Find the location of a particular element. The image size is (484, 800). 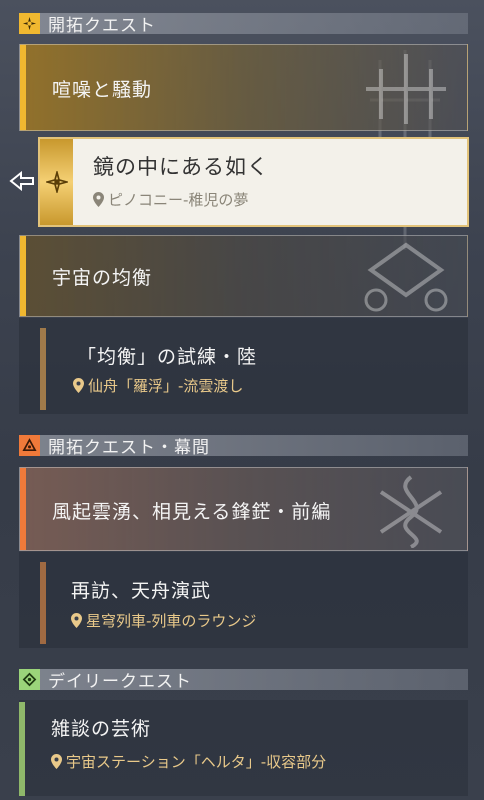

selection-cursor-icon is located at coordinates (21, 181).